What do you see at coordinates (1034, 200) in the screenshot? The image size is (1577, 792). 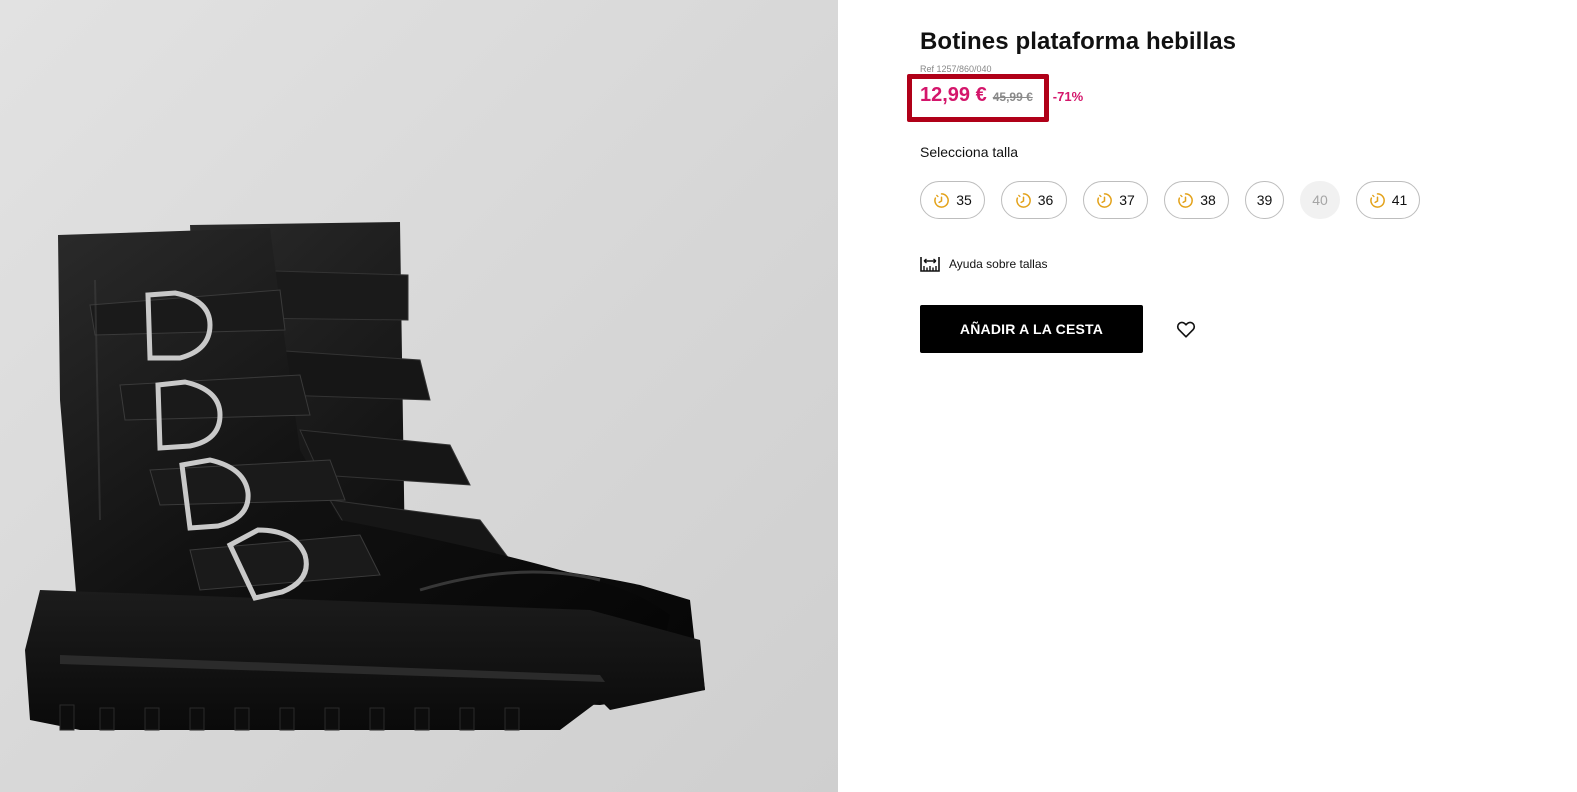 I see `size-option-36: 36` at bounding box center [1034, 200].